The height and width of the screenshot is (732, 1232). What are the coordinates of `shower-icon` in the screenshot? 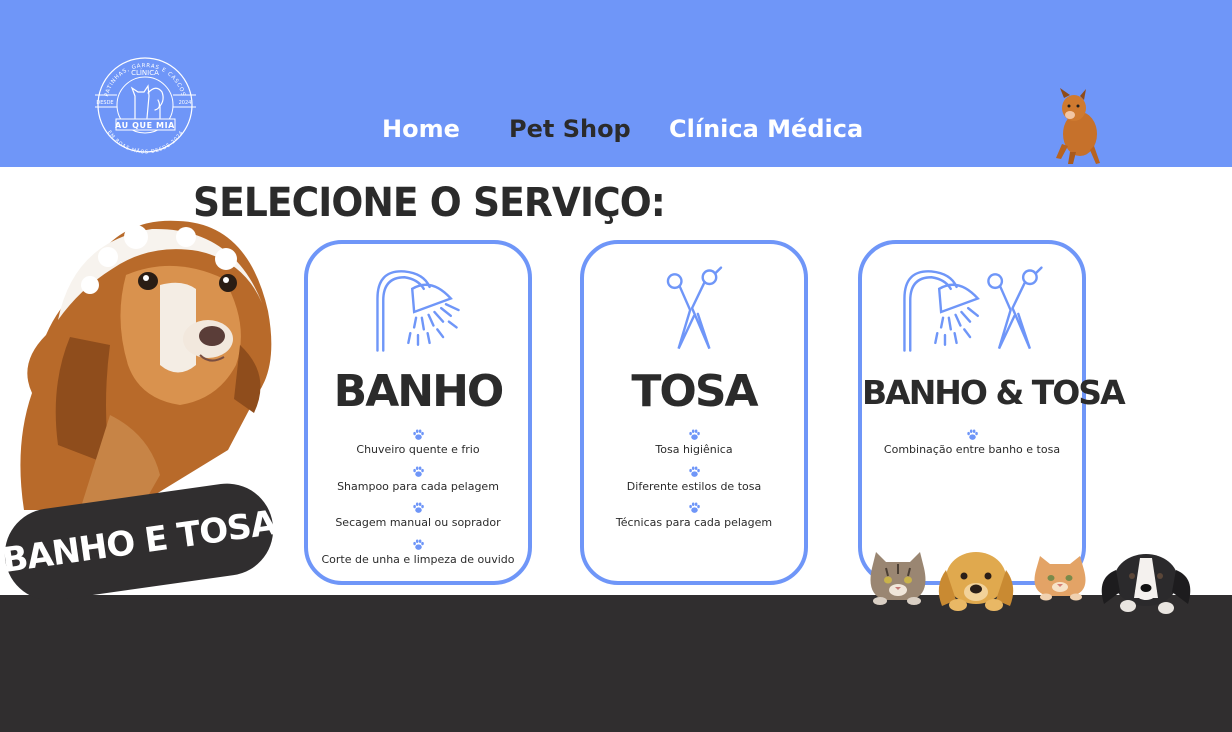 It's located at (418, 311).